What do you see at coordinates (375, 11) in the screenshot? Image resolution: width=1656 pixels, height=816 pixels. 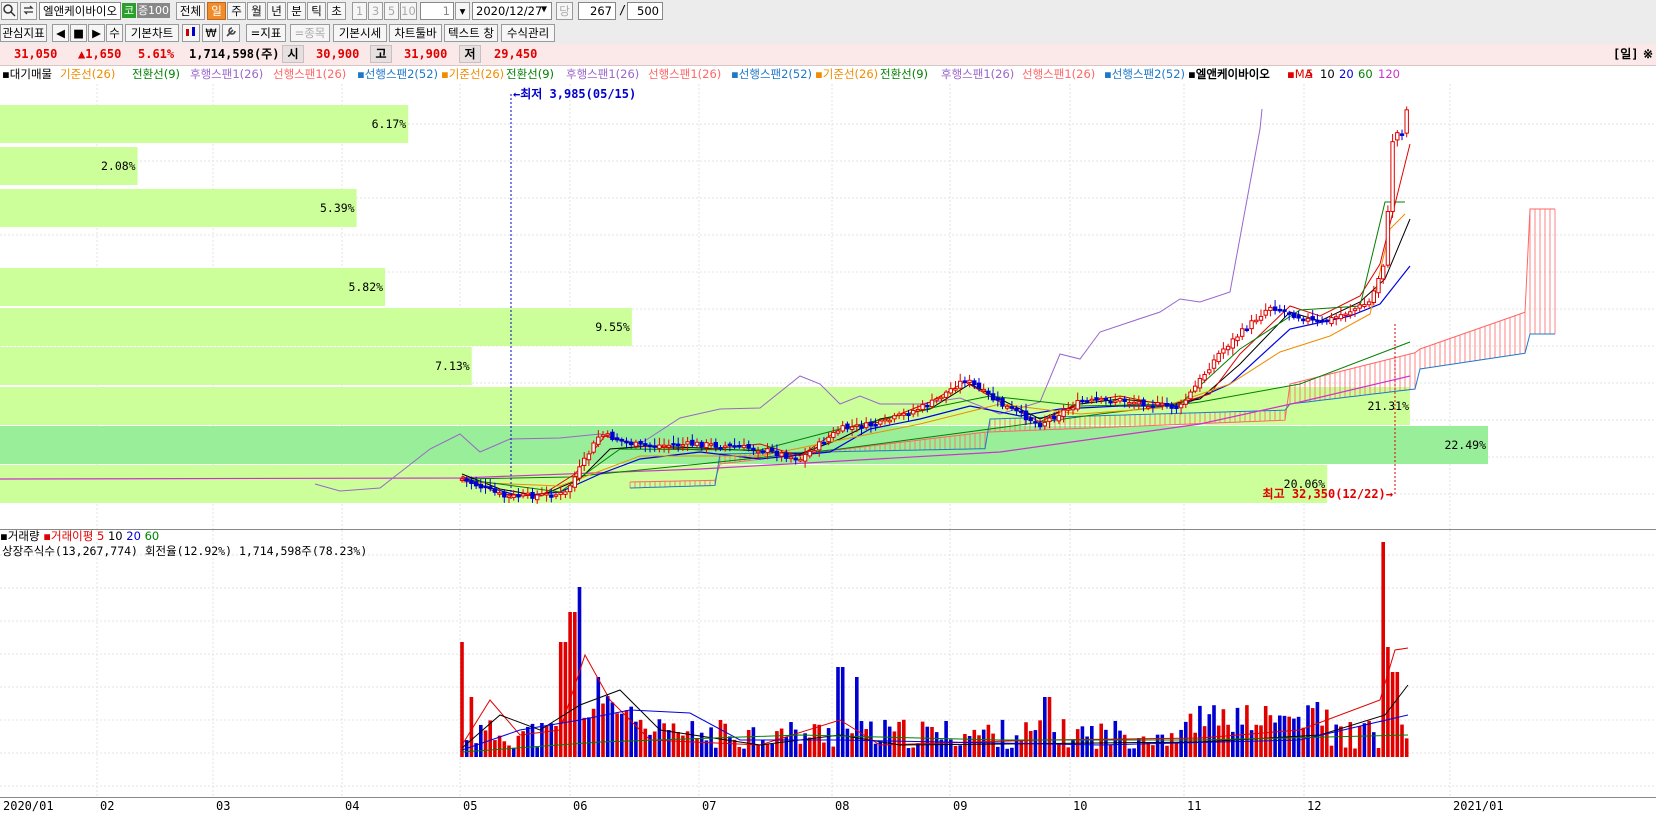 I see `interval-3-button: 3` at bounding box center [375, 11].